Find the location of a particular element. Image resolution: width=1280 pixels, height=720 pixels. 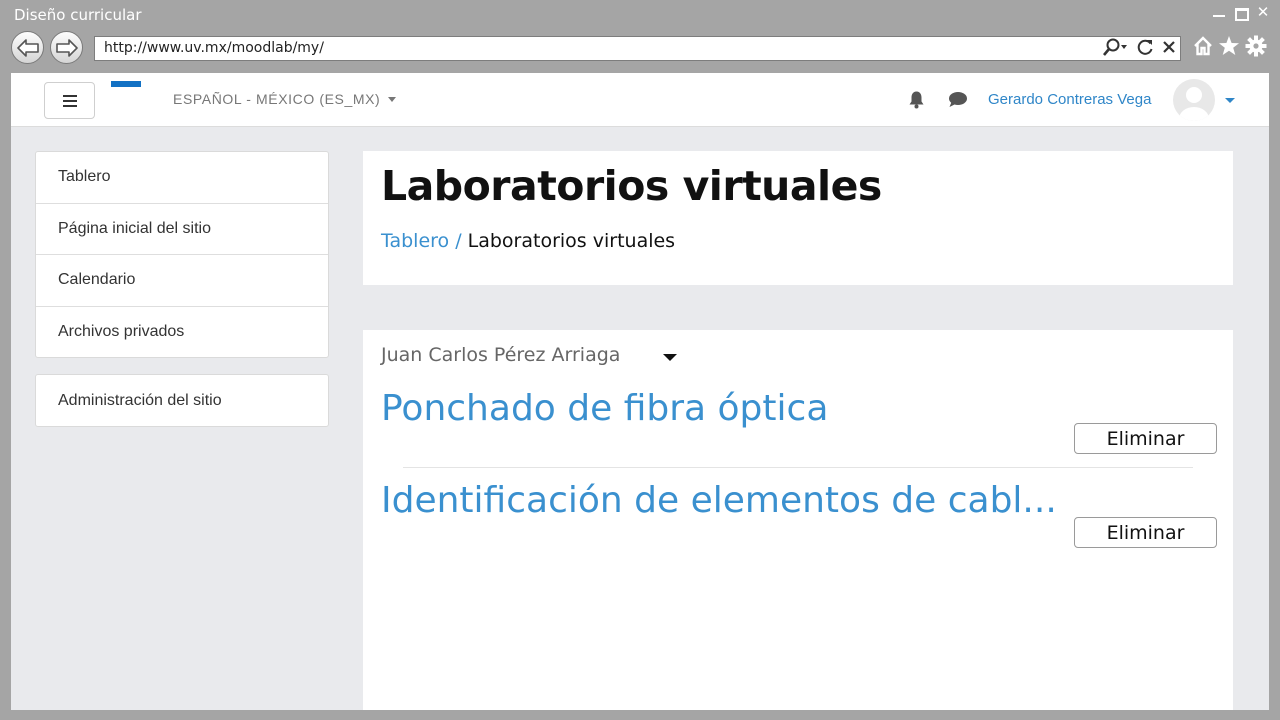

refresh-icon is located at coordinates (1145, 49).